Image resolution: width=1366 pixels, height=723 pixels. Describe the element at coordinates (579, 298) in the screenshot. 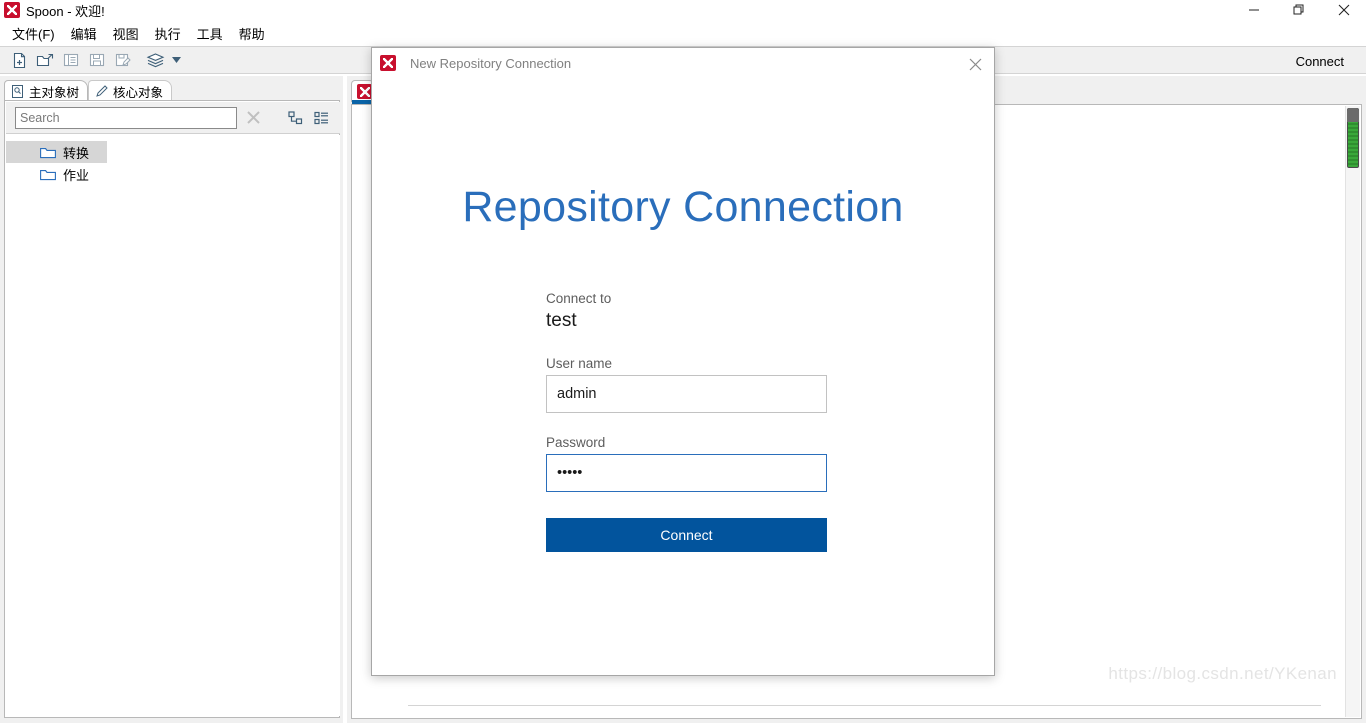

I see `connect-to-label: Connect to` at that location.